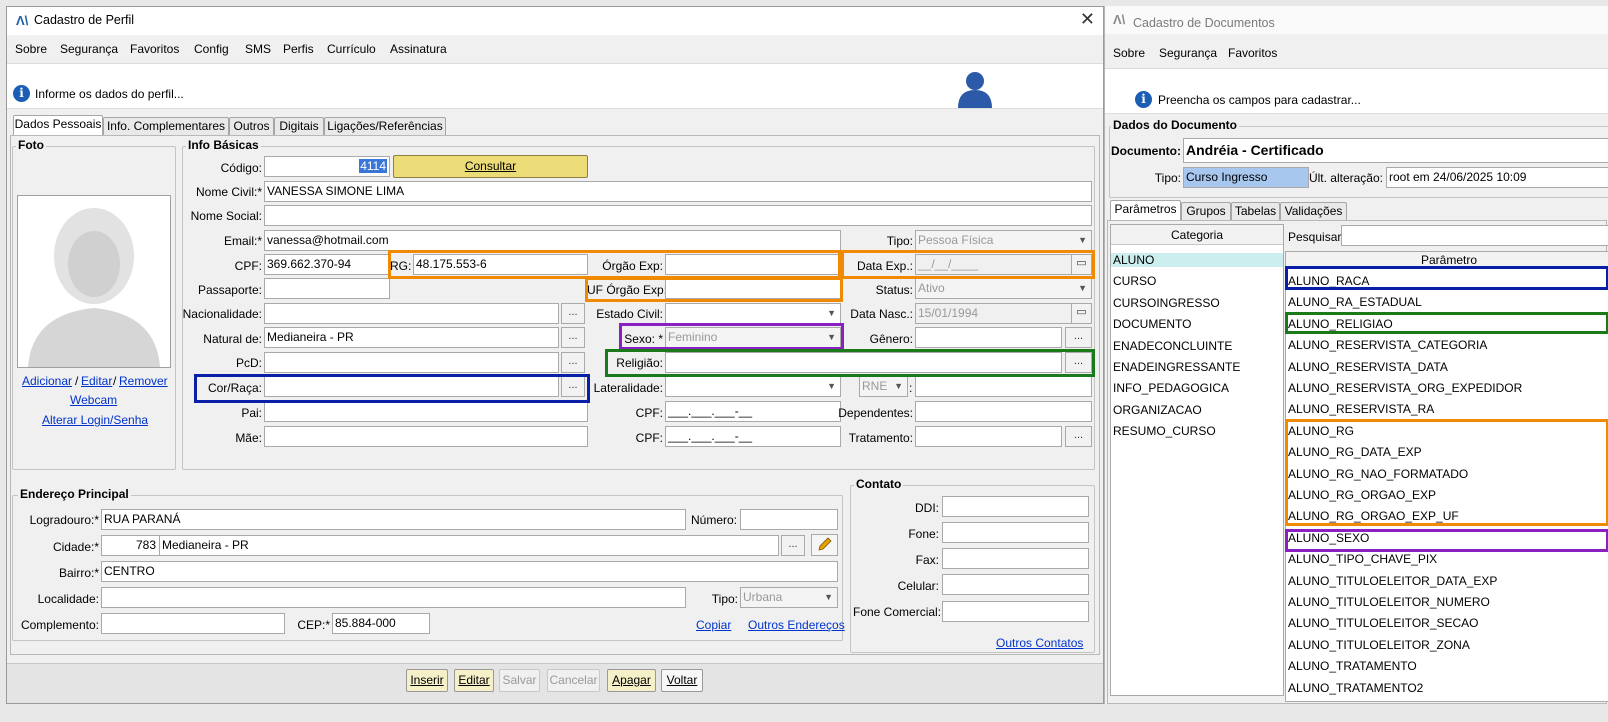  I want to click on tab-info-complementares: Info. Complementares, so click(166, 126).